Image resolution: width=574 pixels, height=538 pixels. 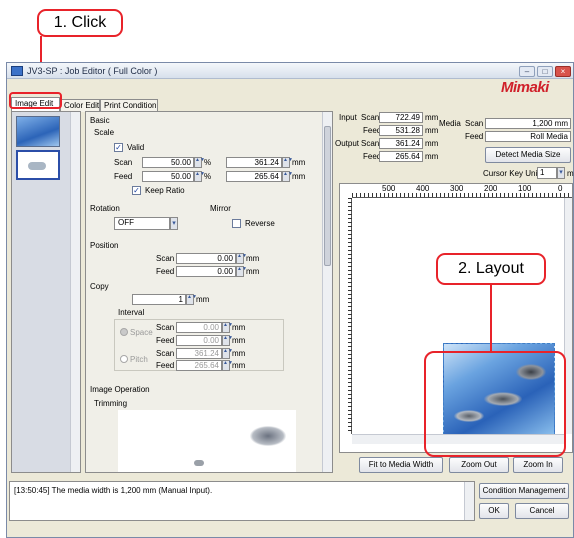 I want to click on scale-scan-percent-spinner: ▲▼, so click(x=199, y=162).